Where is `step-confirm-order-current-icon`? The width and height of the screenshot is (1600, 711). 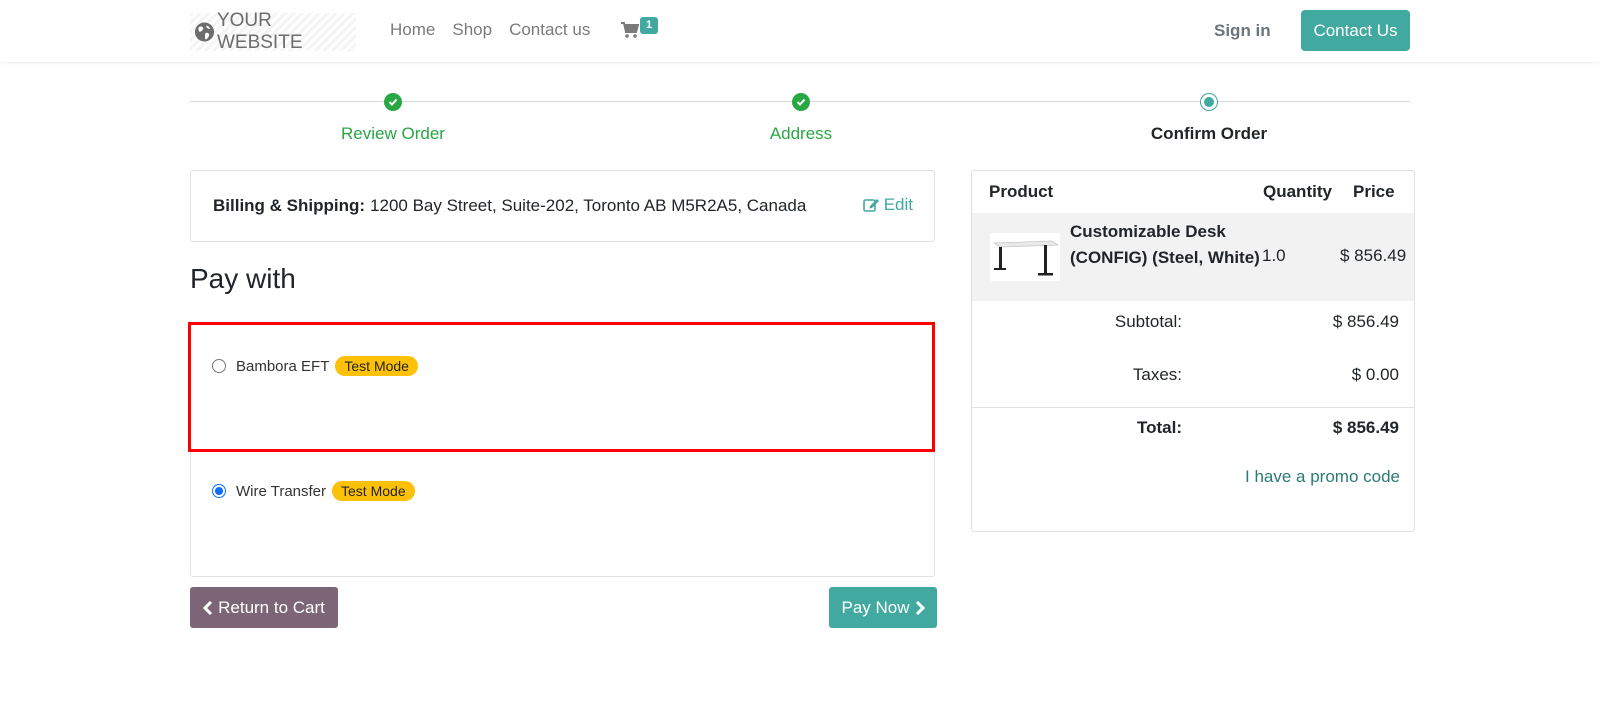 step-confirm-order-current-icon is located at coordinates (1209, 102).